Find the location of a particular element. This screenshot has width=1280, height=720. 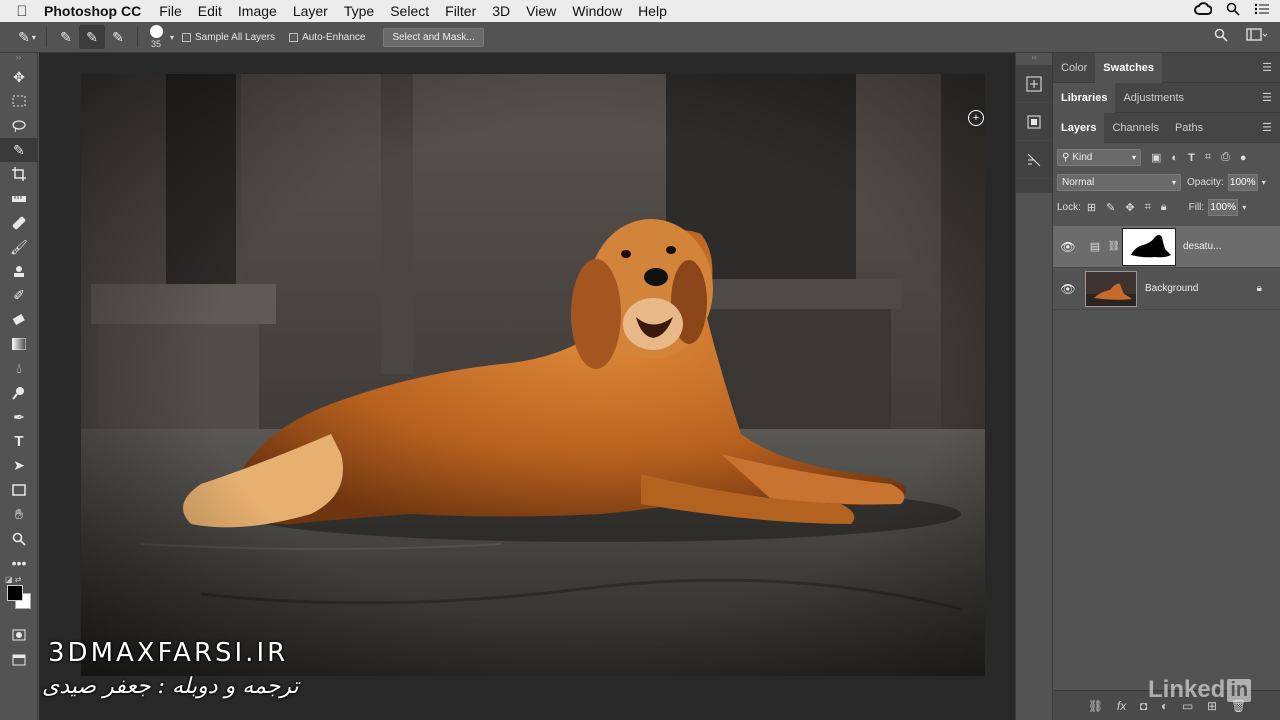

menu-help: Help is located at coordinates (652, 11).